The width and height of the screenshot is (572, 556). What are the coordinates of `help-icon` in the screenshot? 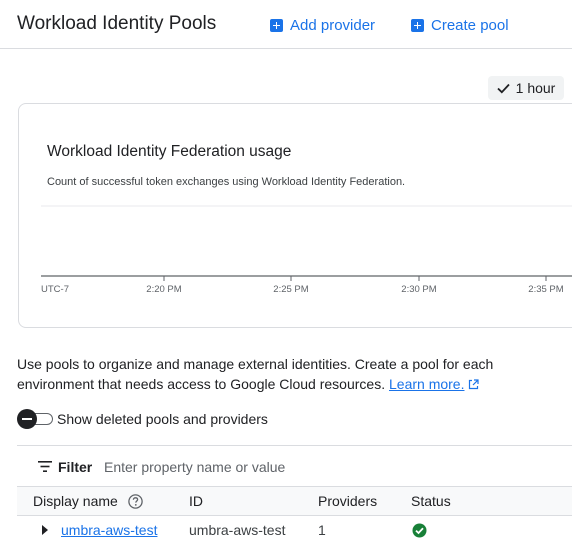 It's located at (135, 501).